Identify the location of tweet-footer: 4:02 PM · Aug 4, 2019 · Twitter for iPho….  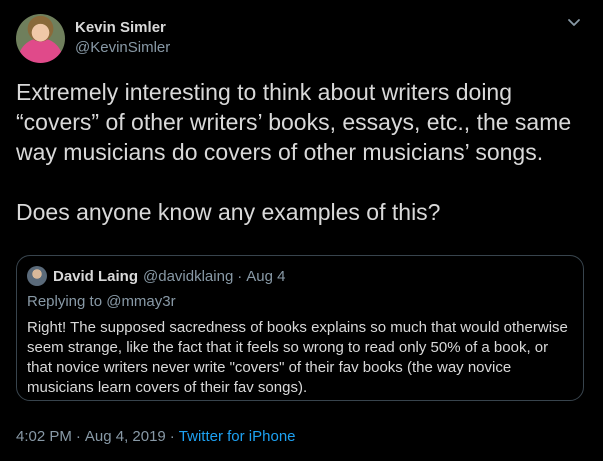
(156, 436).